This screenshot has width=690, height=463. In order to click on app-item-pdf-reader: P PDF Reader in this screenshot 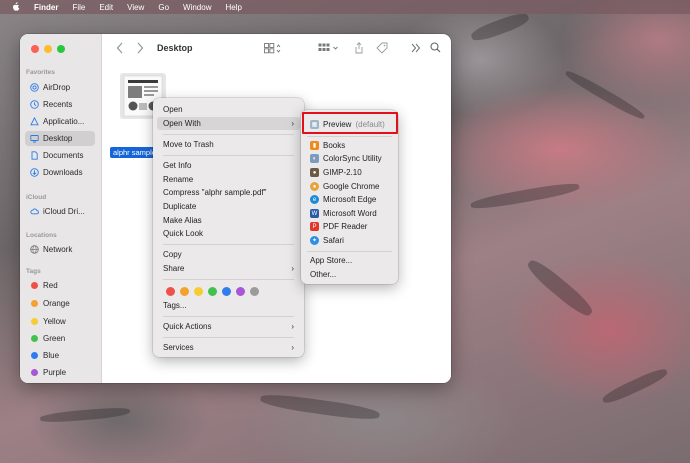, I will do `click(349, 226)`.